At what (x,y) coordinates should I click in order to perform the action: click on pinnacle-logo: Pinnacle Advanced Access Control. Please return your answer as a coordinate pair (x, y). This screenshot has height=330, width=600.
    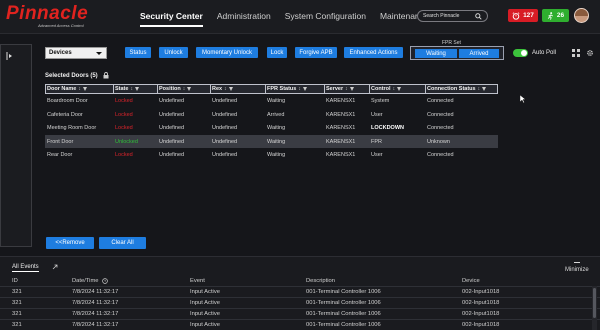
    Looking at the image, I should click on (56, 15).